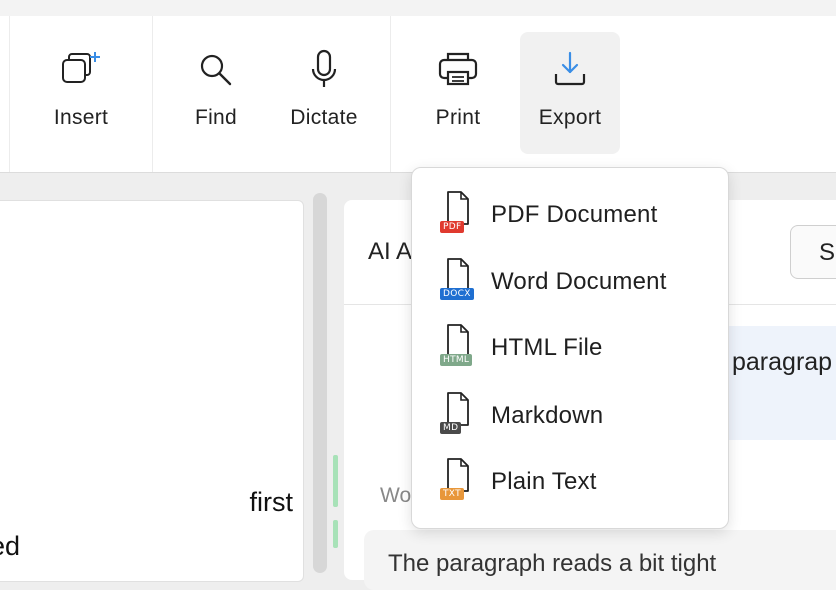 The width and height of the screenshot is (836, 590). What do you see at coordinates (570, 117) in the screenshot?
I see `export-label: Export` at bounding box center [570, 117].